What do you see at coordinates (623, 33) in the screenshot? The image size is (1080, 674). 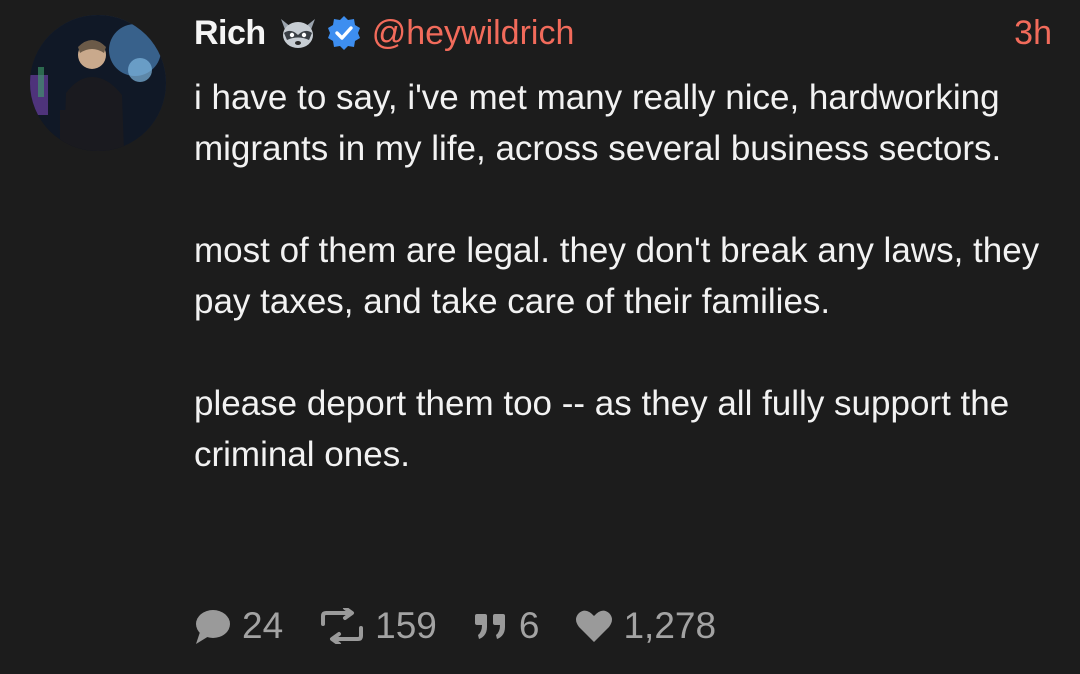 I see `post-header: Rich @heywildrich 3h` at bounding box center [623, 33].